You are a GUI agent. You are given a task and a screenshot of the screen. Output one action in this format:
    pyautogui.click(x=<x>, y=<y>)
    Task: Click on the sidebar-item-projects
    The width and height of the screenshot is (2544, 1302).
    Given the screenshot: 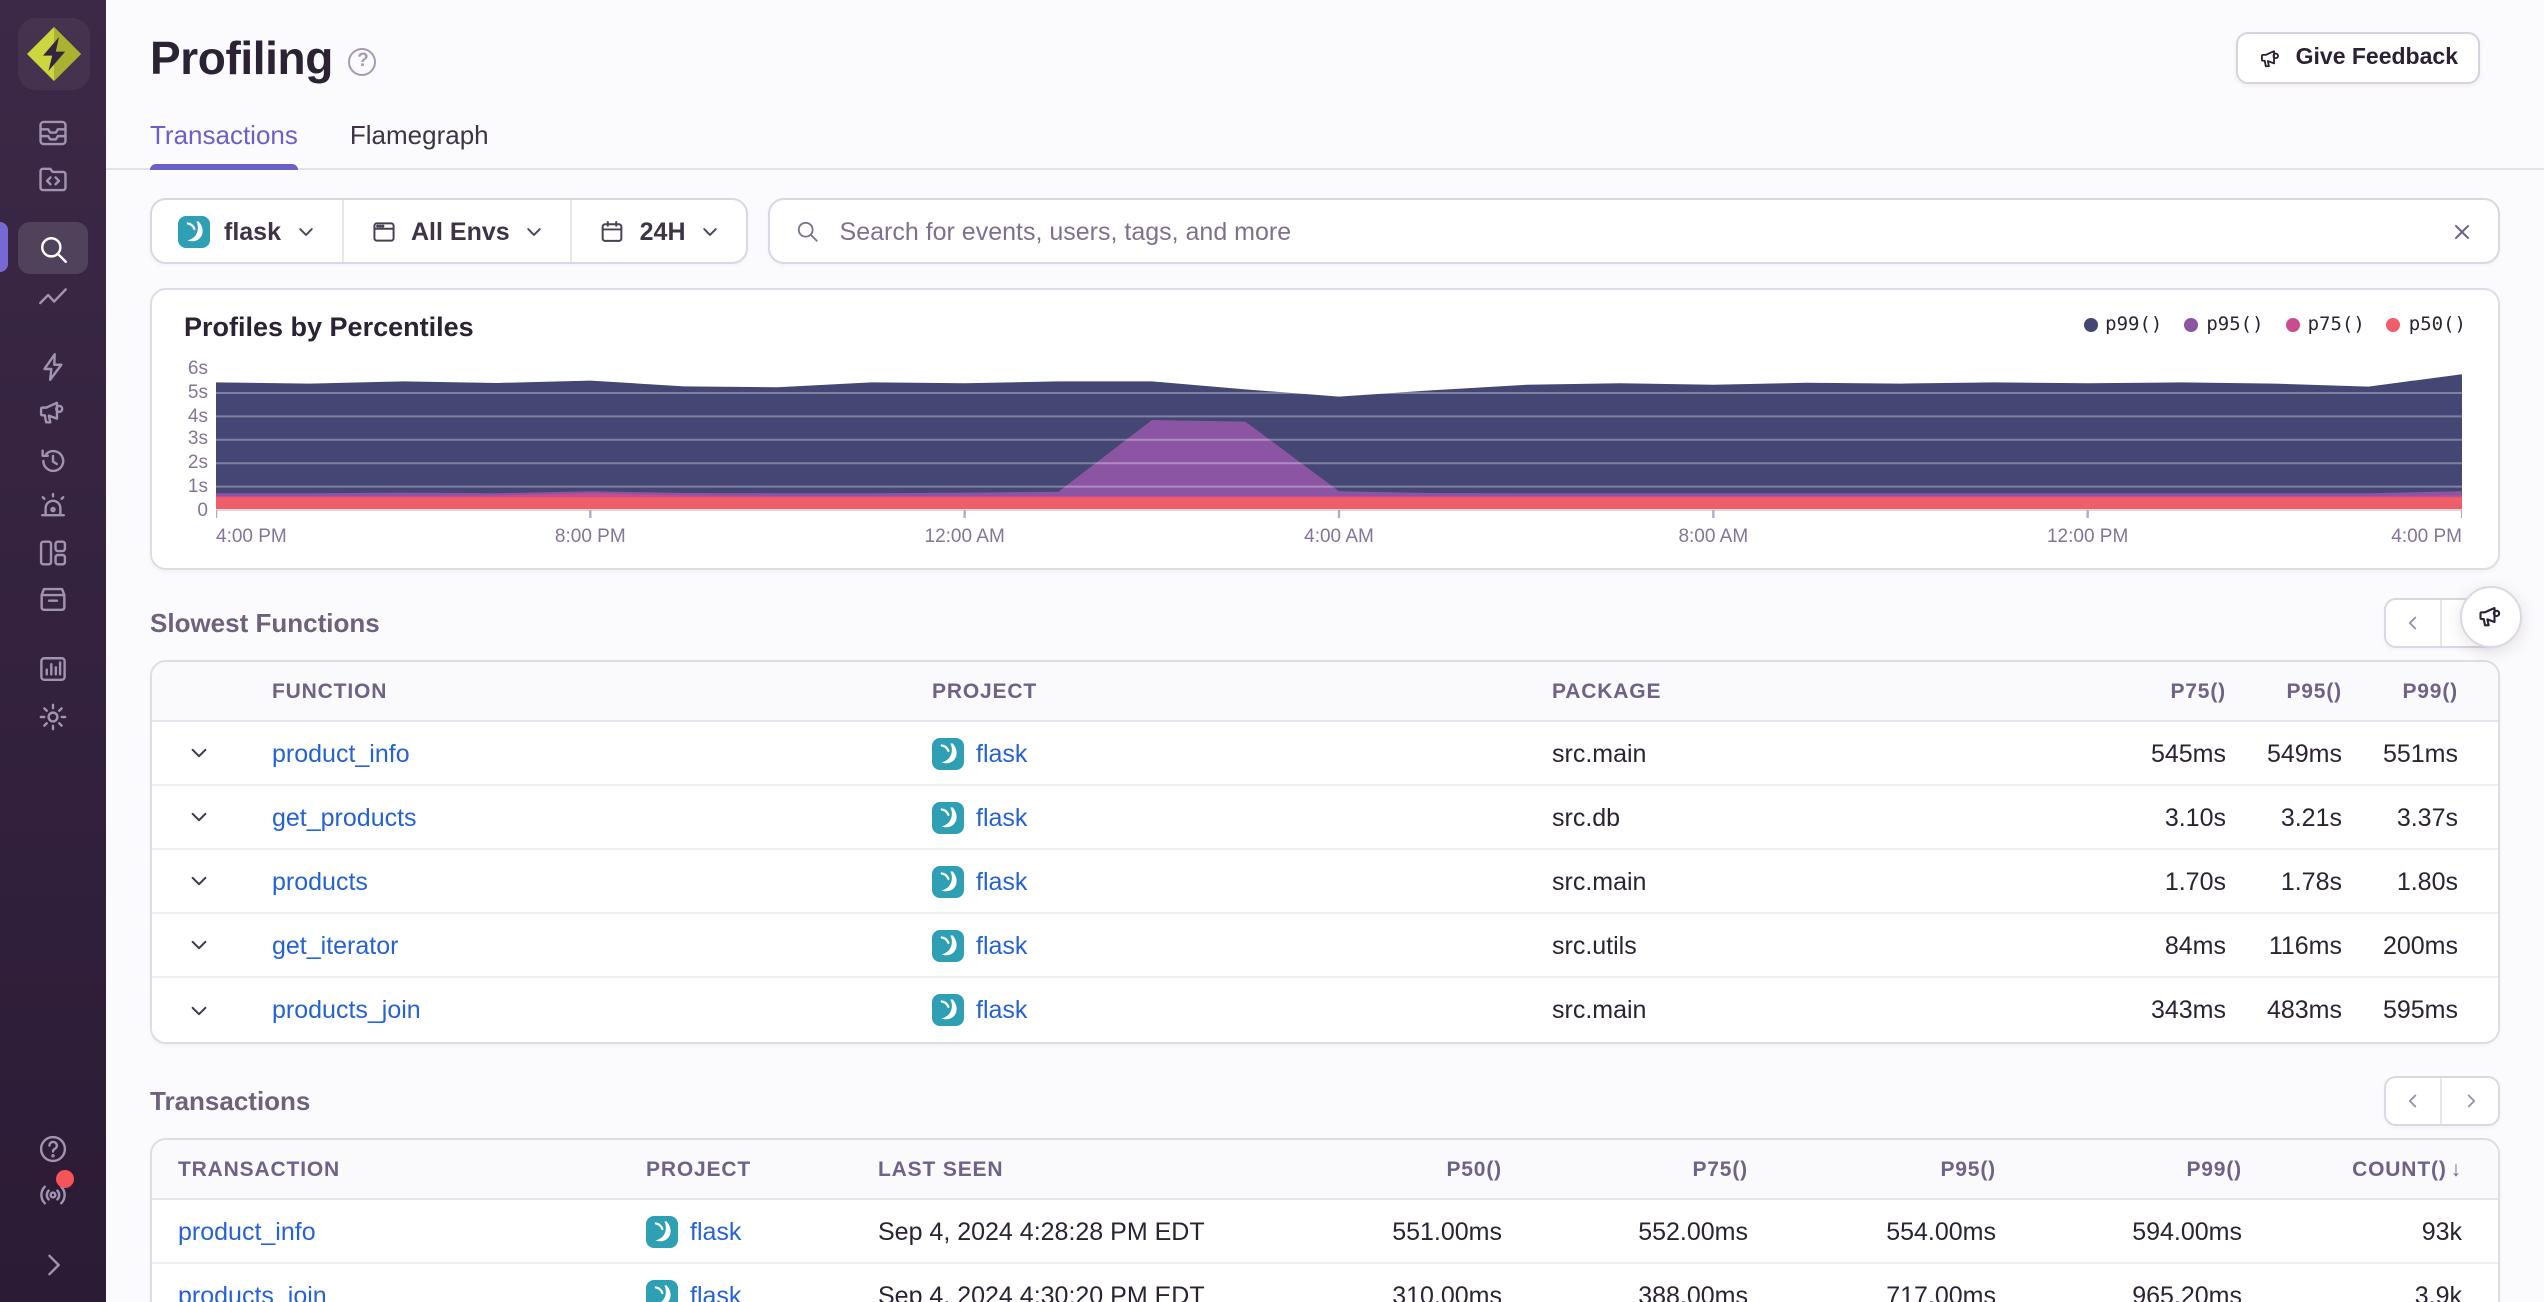 What is the action you would take?
    pyautogui.click(x=53, y=178)
    